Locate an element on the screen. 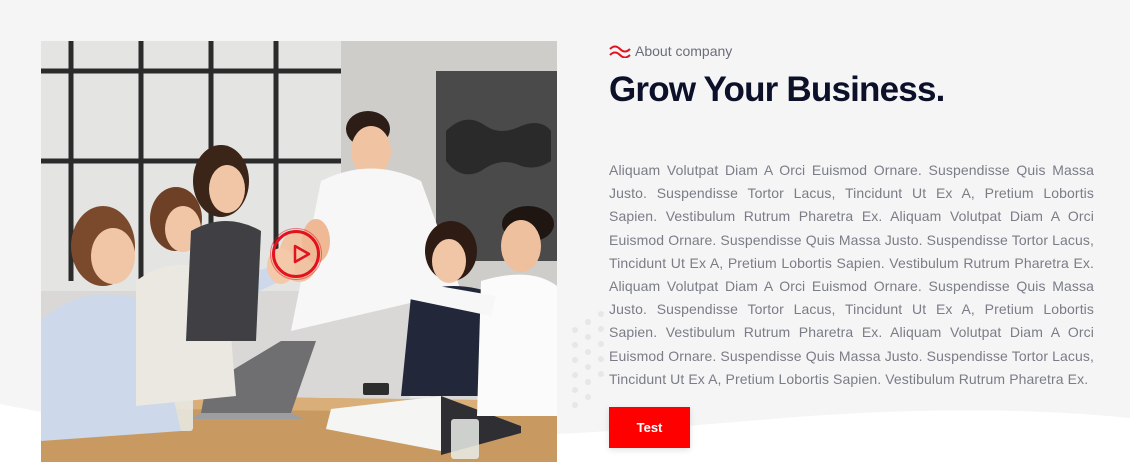  section-eyebrow: About company is located at coordinates (851, 51).